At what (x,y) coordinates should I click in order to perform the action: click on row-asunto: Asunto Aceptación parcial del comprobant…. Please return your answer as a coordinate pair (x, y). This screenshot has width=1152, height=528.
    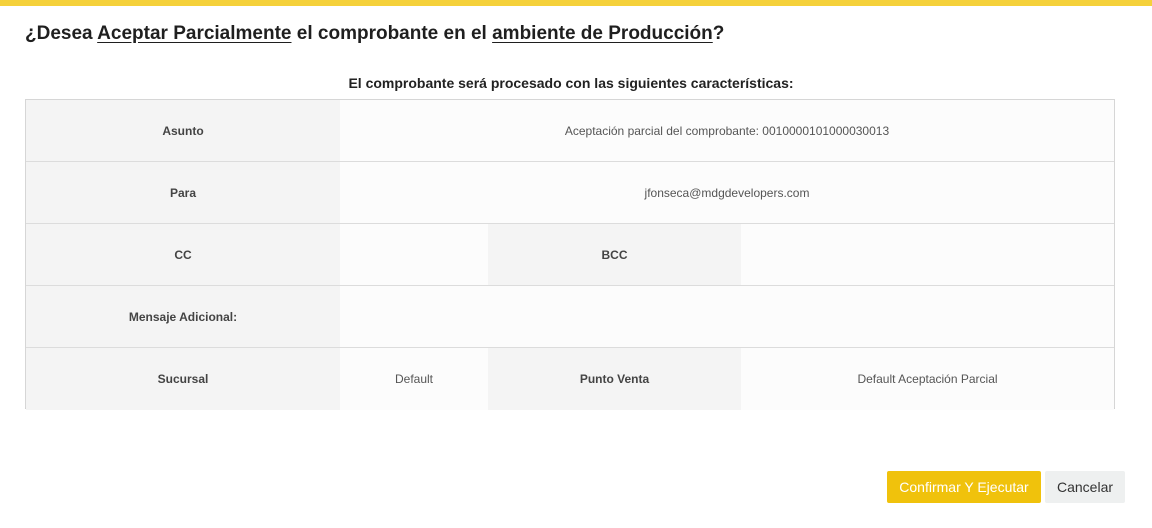
    Looking at the image, I should click on (570, 131).